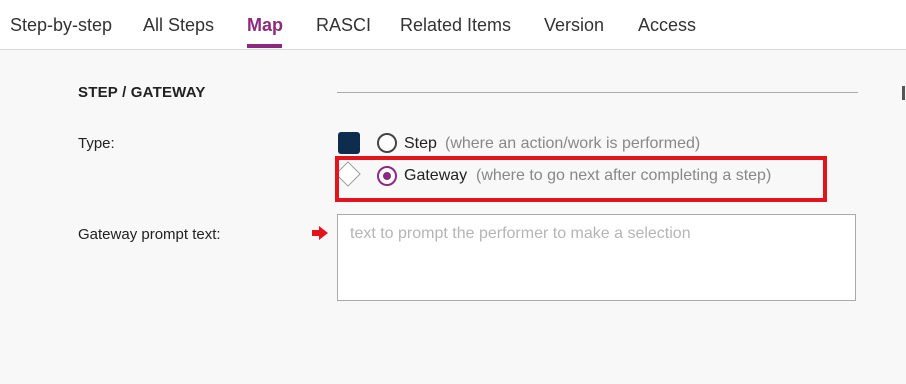  Describe the element at coordinates (343, 25) in the screenshot. I see `tab-rasci: RASCI` at that location.